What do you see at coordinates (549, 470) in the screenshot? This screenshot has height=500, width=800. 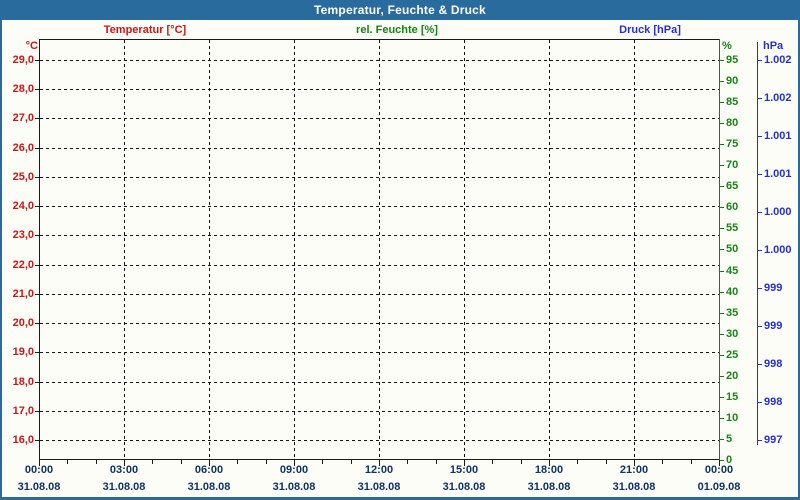 I see `time-tick-label: 18:00` at bounding box center [549, 470].